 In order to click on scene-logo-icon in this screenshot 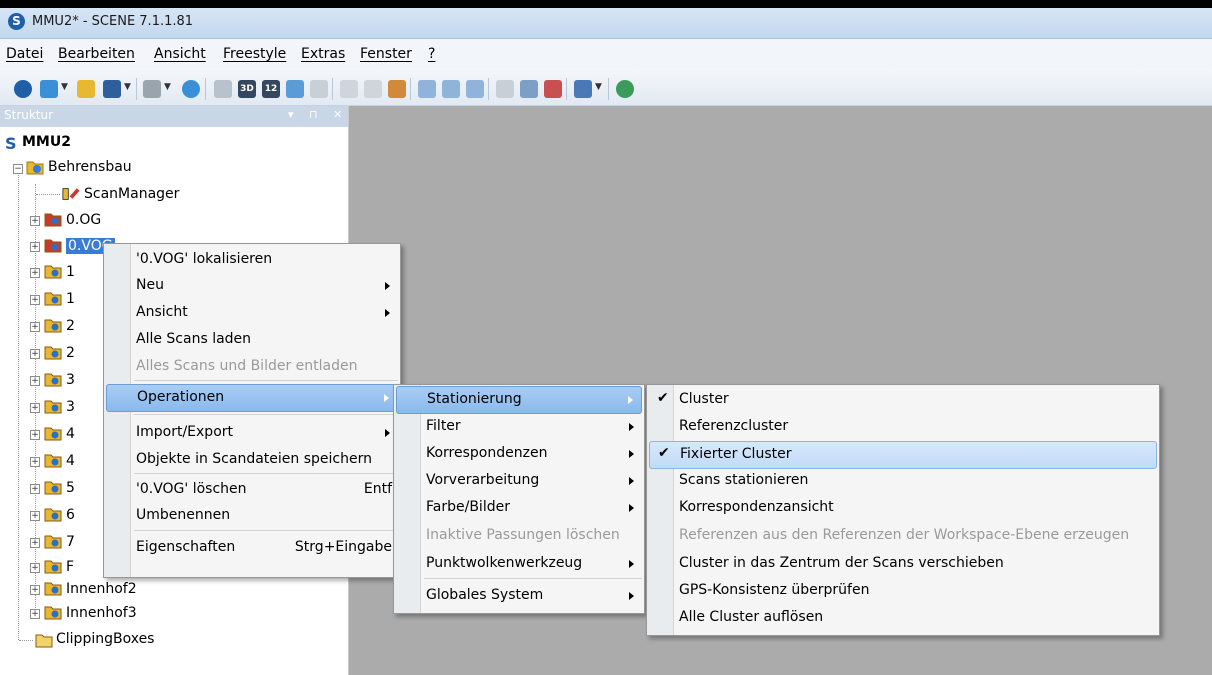, I will do `click(23, 89)`.